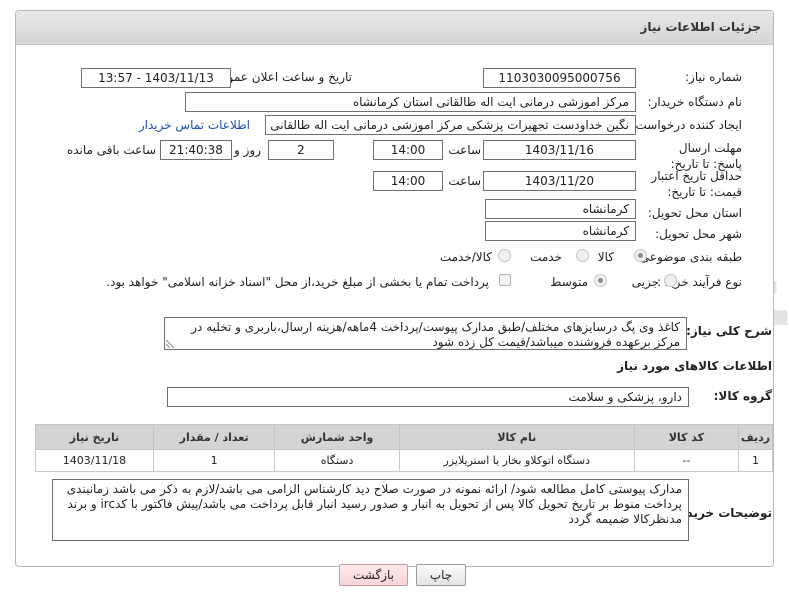 The height and width of the screenshot is (598, 789). I want to click on cell-unit: دستگاه, so click(337, 460).